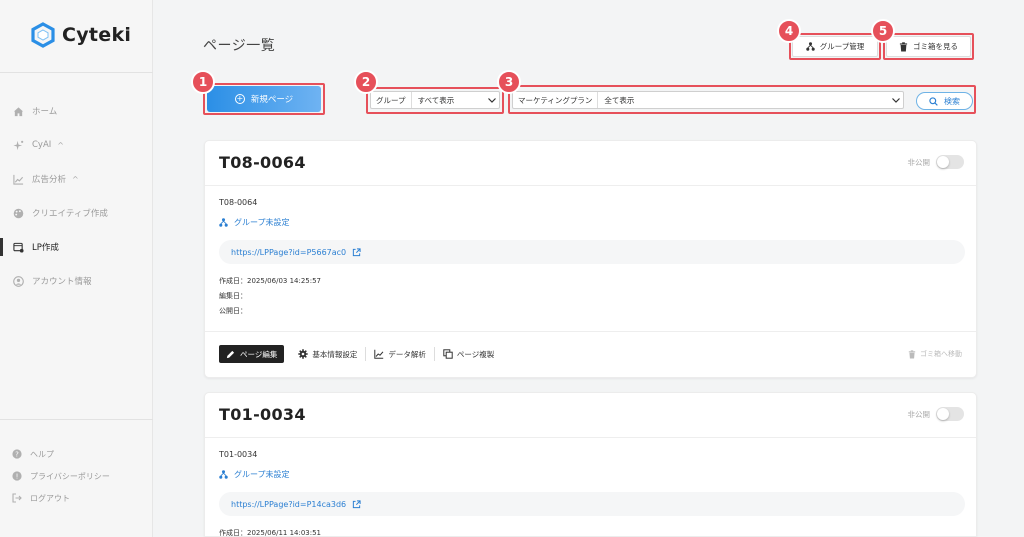  What do you see at coordinates (448, 354) in the screenshot?
I see `copy-icon` at bounding box center [448, 354].